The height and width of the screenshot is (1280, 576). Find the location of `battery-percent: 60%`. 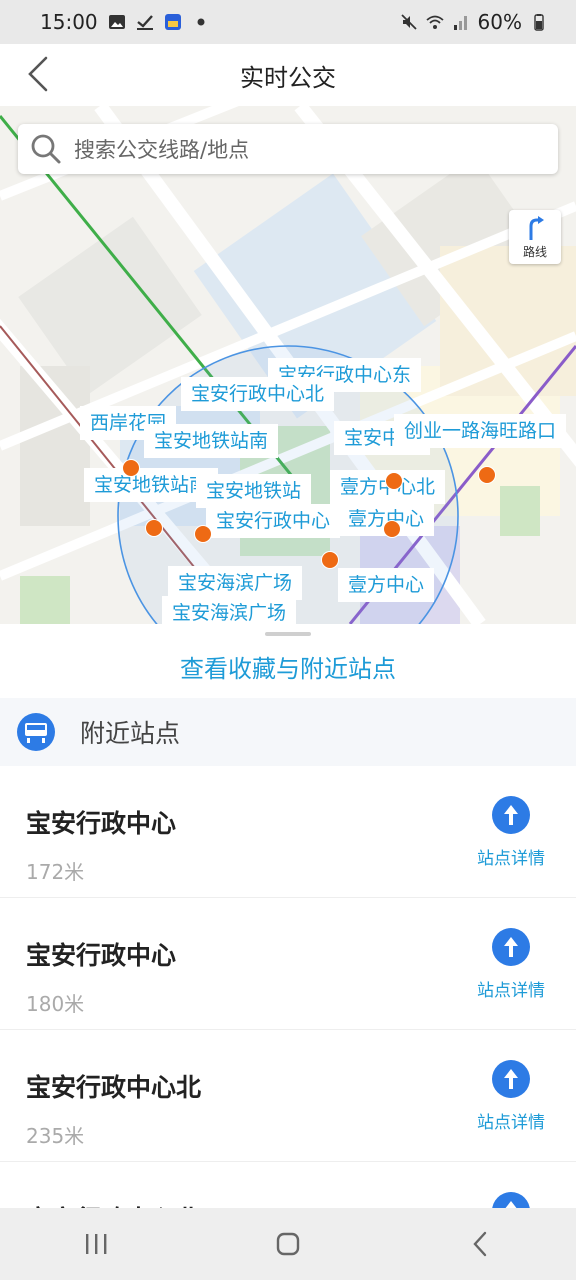

battery-percent: 60% is located at coordinates (499, 22).